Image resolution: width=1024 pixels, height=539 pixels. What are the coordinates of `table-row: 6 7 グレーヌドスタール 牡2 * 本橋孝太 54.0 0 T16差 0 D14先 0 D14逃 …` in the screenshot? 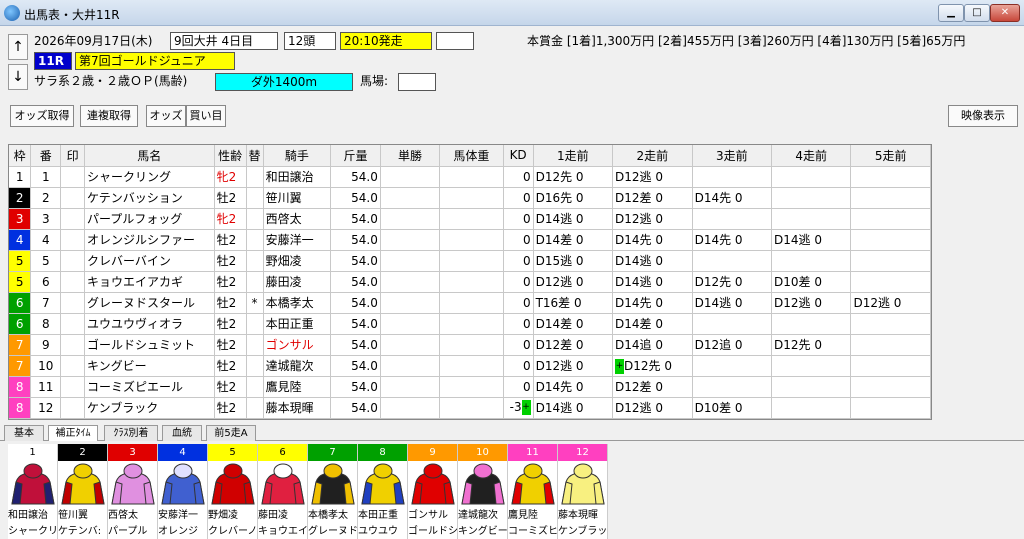 It's located at (470, 303).